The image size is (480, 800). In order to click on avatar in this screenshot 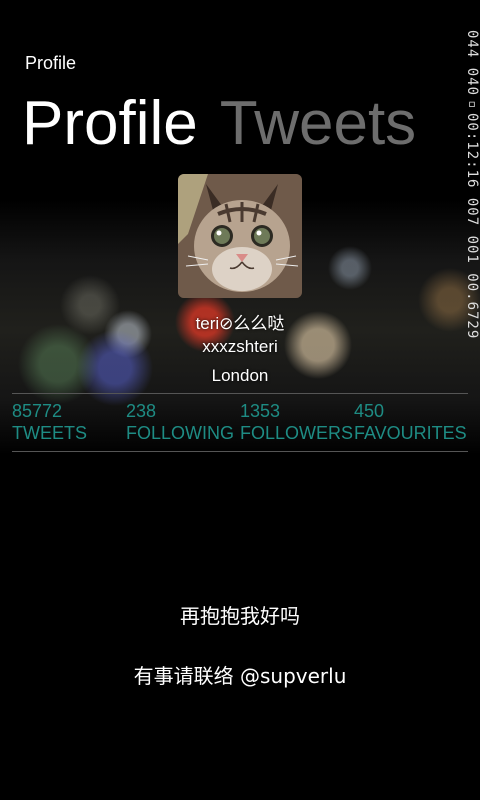, I will do `click(240, 236)`.